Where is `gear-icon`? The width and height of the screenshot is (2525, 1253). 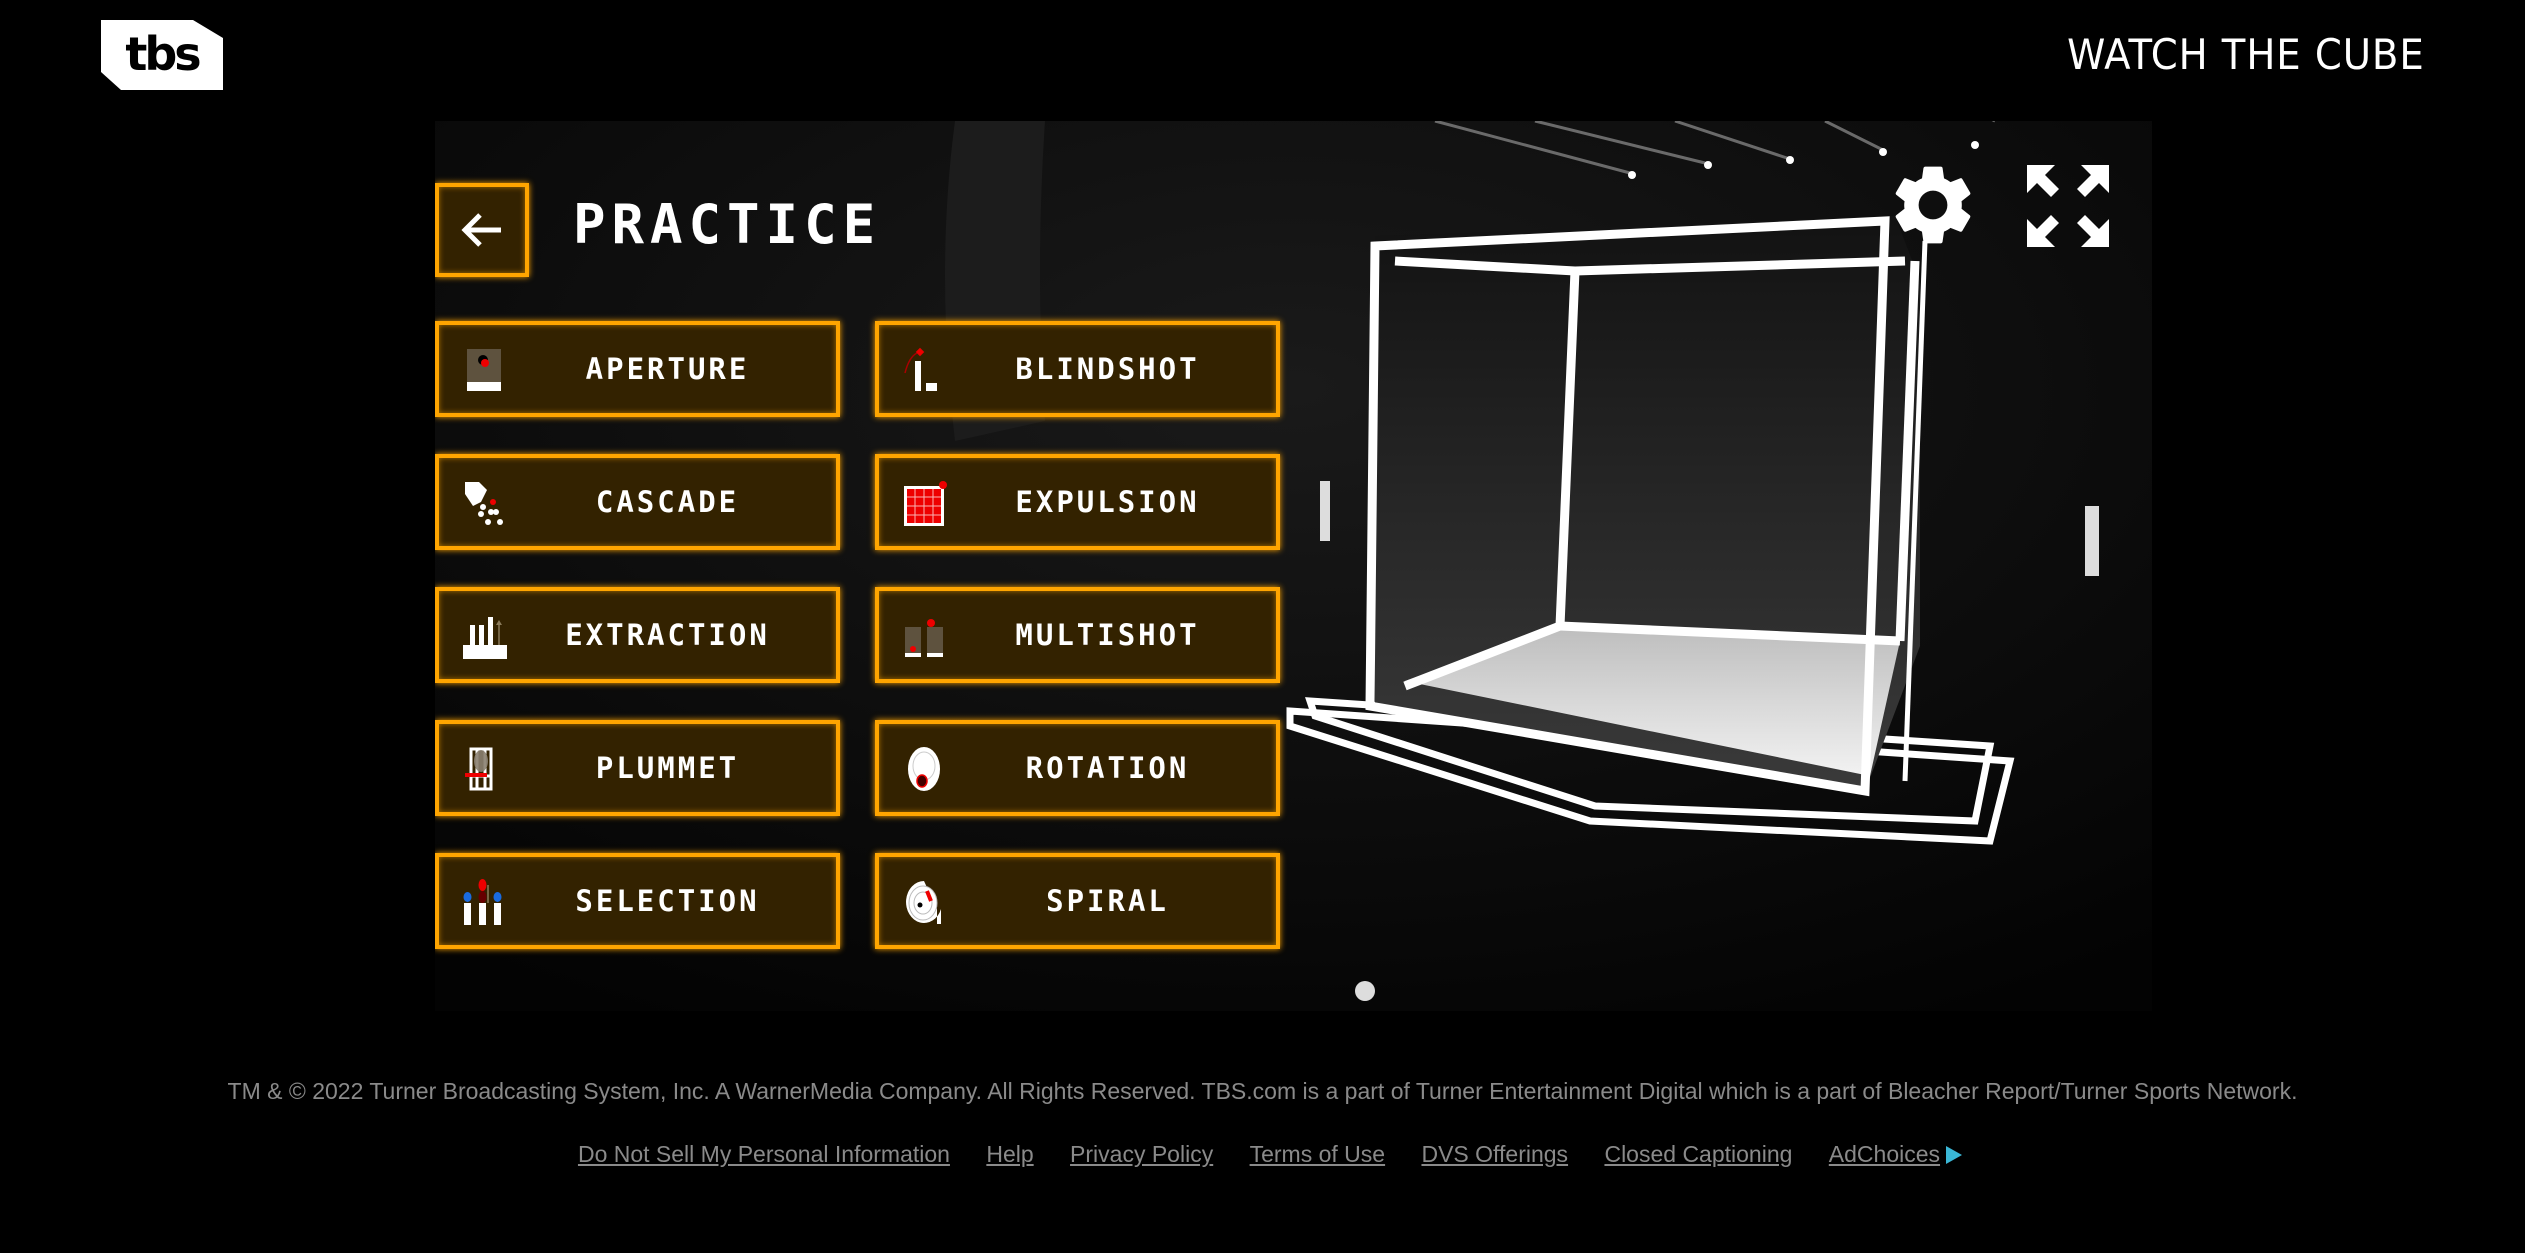
gear-icon is located at coordinates (1933, 205).